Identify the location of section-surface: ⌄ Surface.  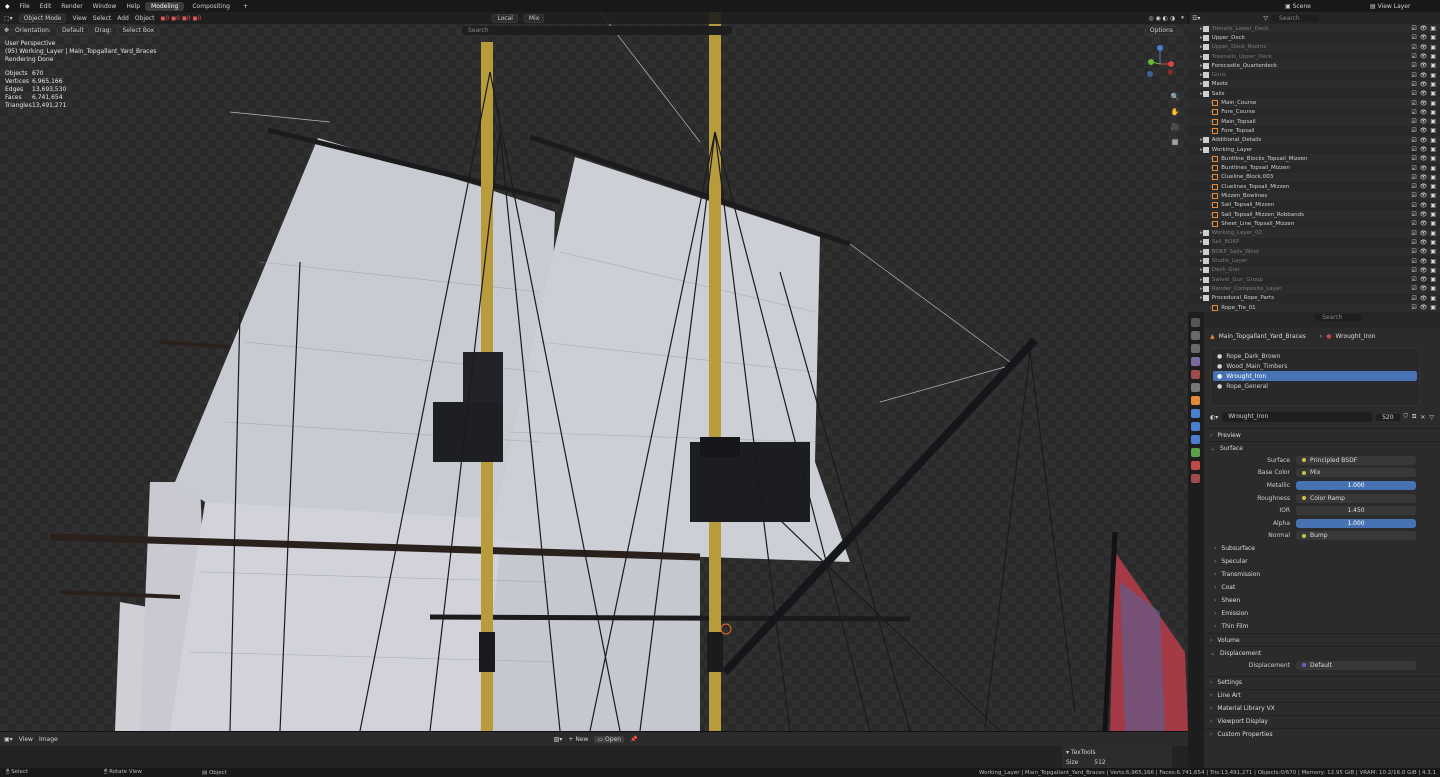
(1322, 447).